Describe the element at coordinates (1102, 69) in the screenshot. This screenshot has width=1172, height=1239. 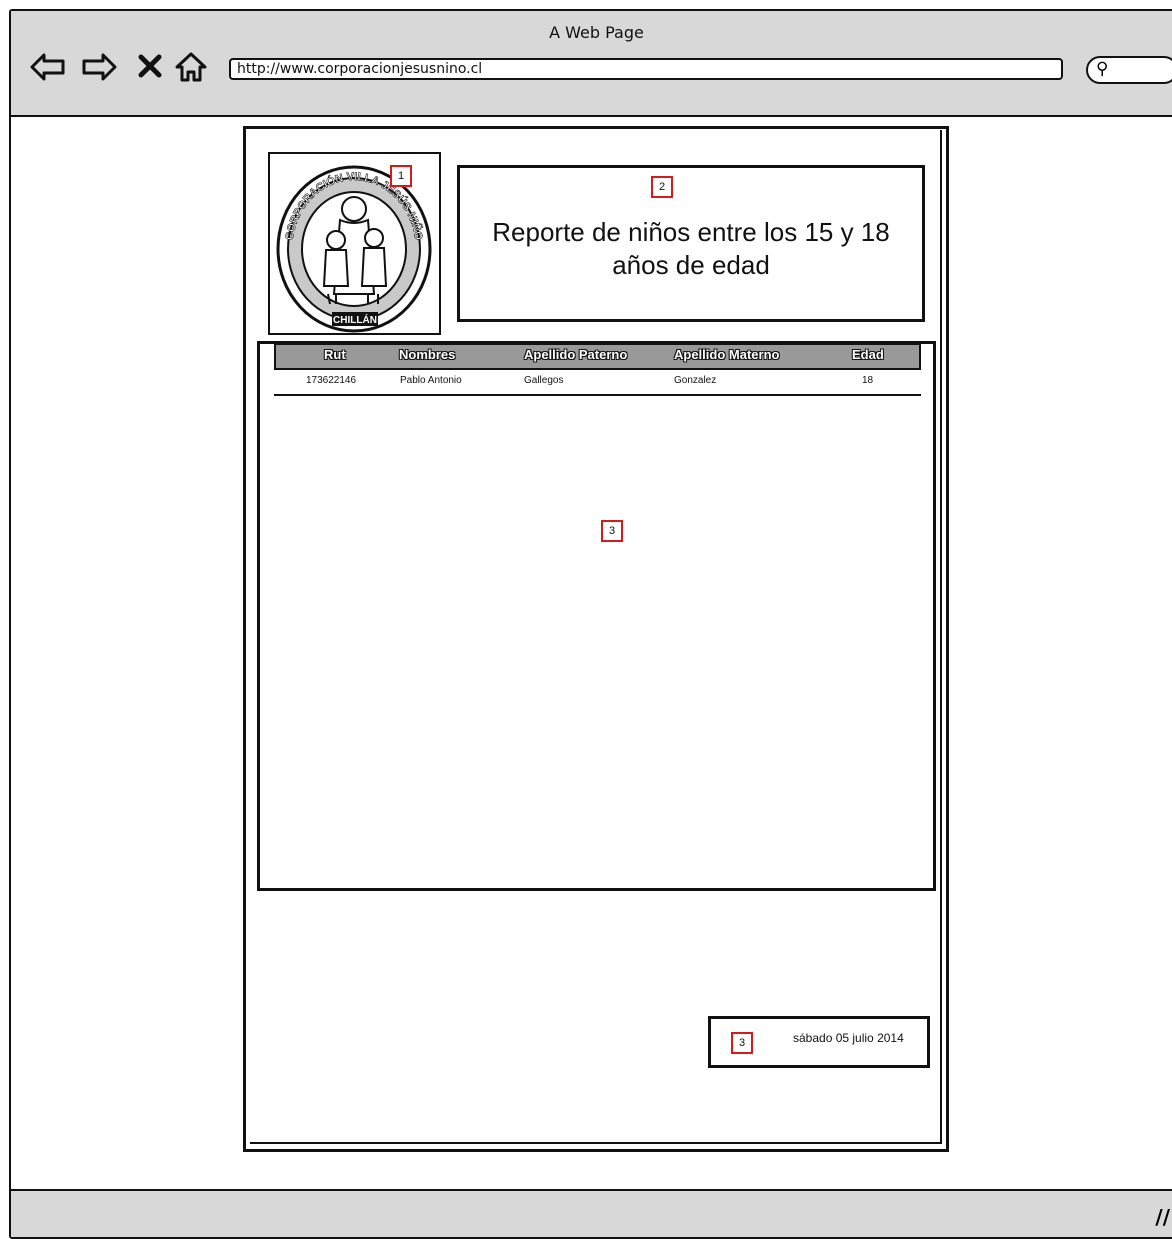
I see `search-icon: ⚲` at that location.